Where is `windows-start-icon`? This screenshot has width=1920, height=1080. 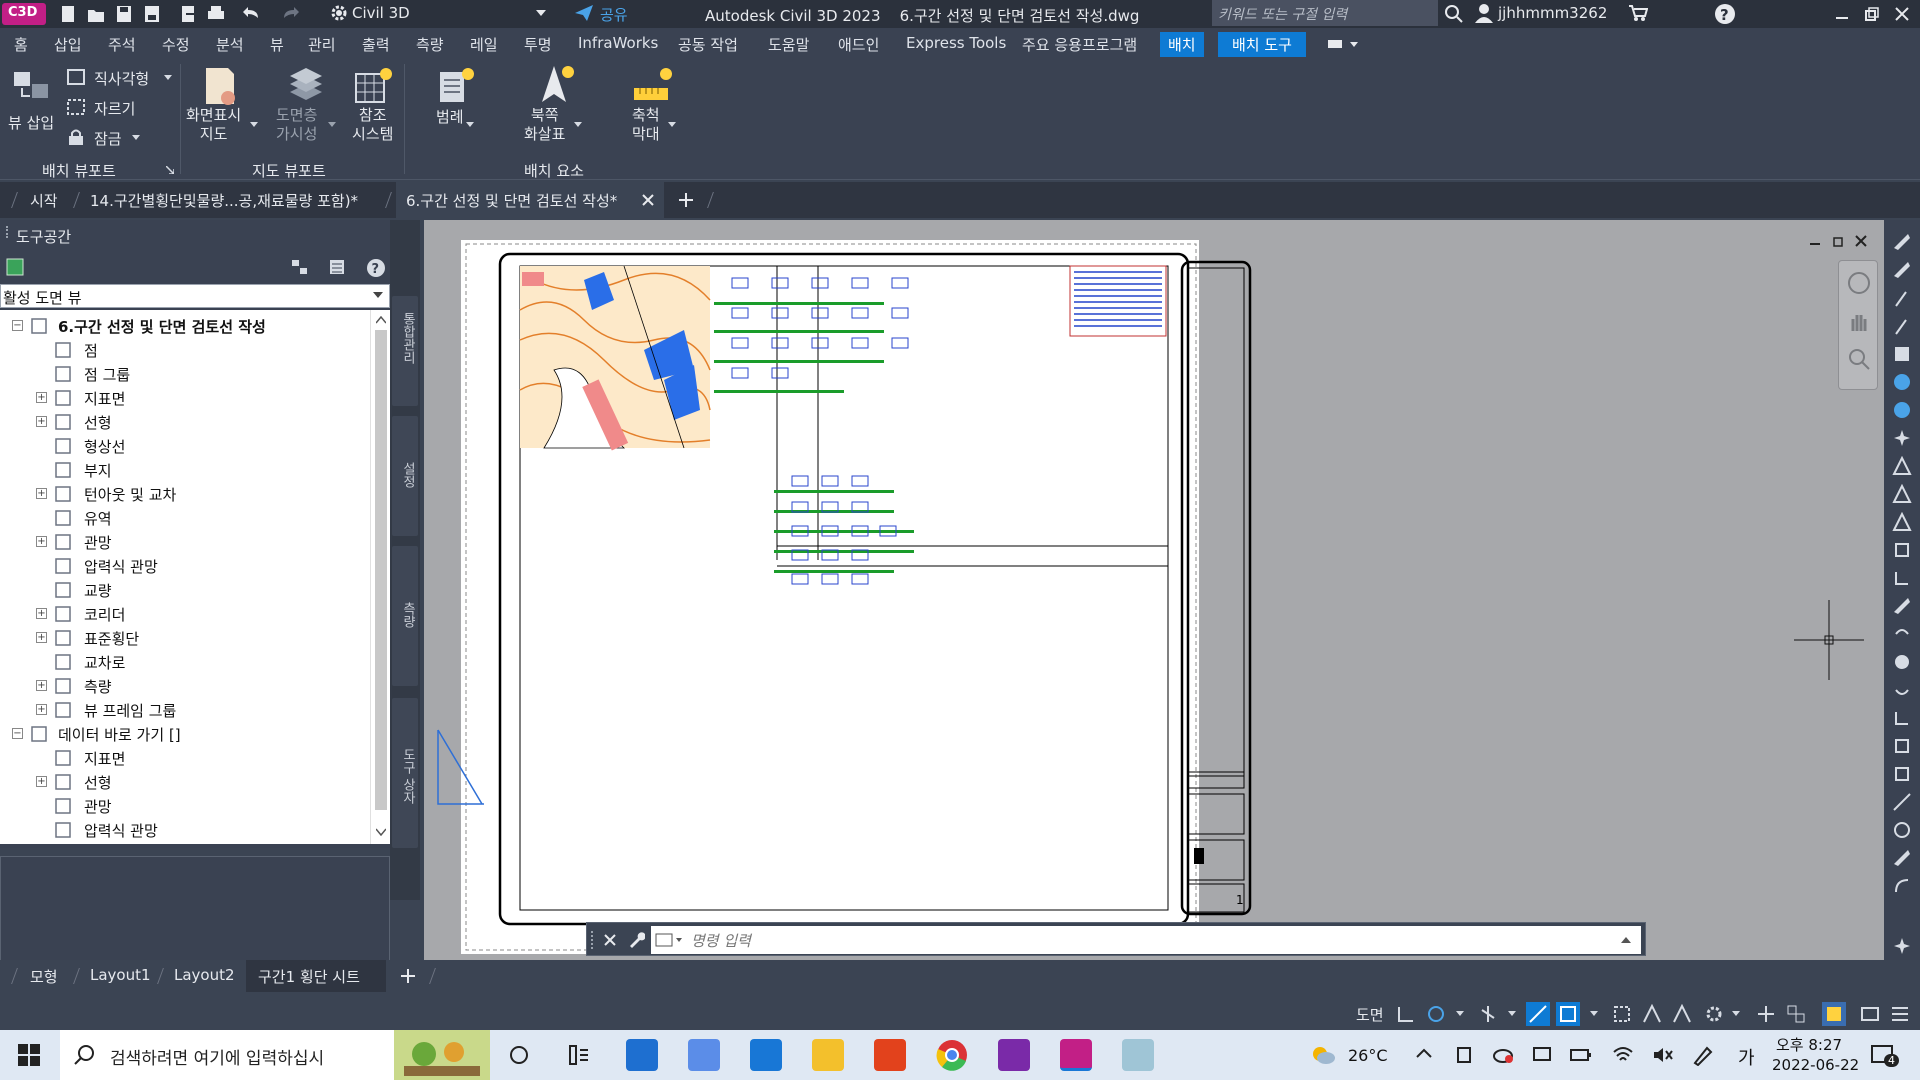
windows-start-icon is located at coordinates (29, 1055).